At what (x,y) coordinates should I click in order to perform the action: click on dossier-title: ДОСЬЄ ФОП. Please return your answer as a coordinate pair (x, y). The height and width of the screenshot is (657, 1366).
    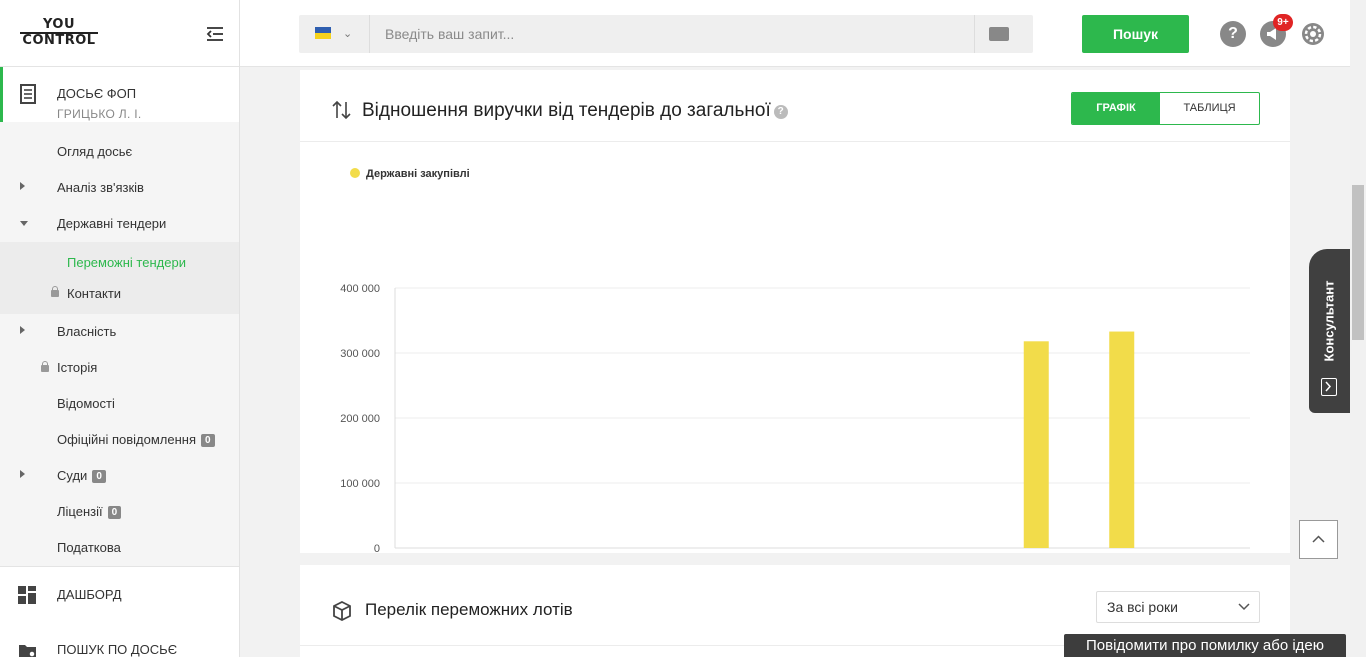
    Looking at the image, I should click on (97, 93).